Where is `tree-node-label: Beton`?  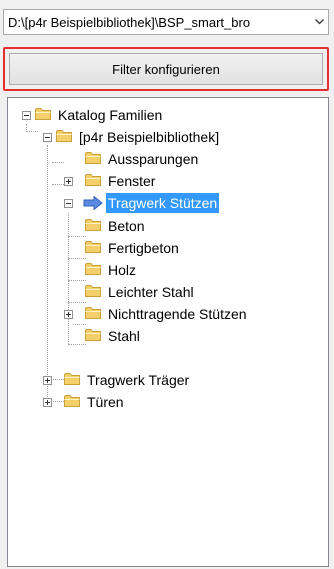 tree-node-label: Beton is located at coordinates (126, 226).